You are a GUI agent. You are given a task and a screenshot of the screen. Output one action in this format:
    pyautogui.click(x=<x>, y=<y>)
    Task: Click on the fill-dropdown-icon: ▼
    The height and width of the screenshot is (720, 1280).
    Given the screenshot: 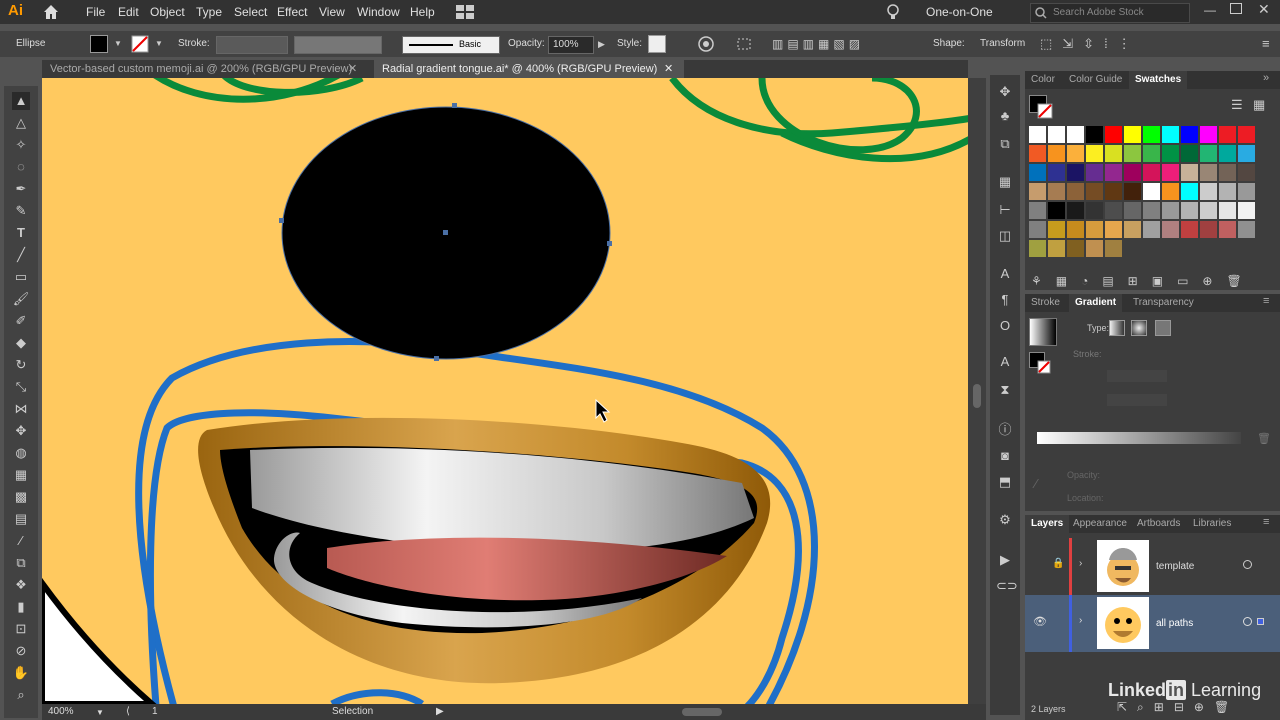 What is the action you would take?
    pyautogui.click(x=118, y=43)
    